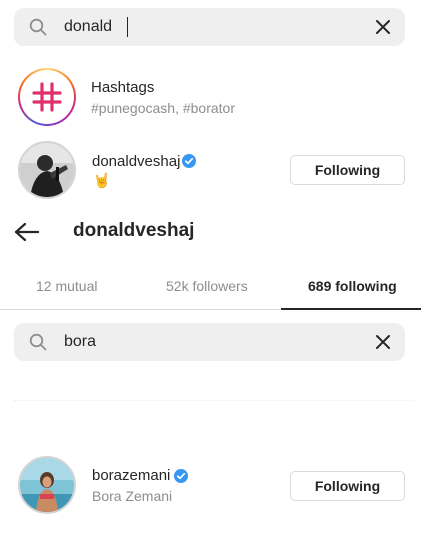 The height and width of the screenshot is (534, 431). Describe the element at coordinates (80, 342) in the screenshot. I see `following-search-input: bora` at that location.